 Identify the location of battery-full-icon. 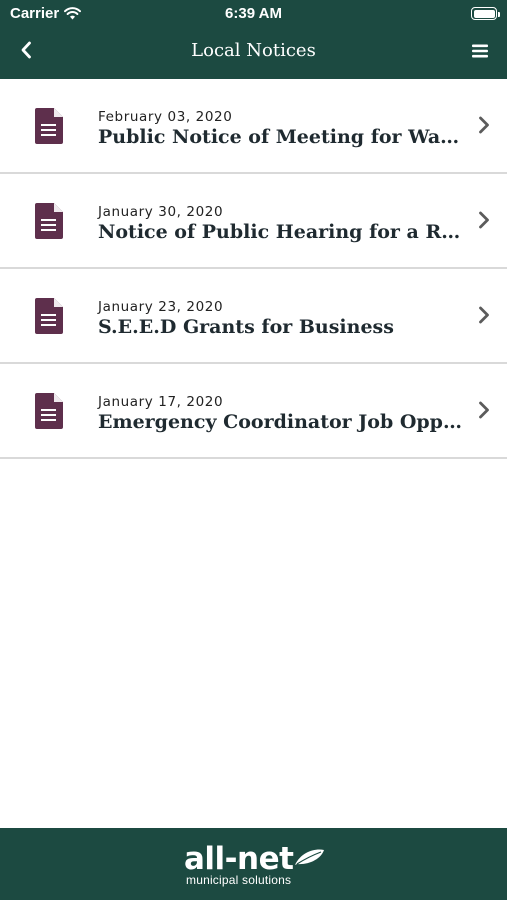
(485, 13).